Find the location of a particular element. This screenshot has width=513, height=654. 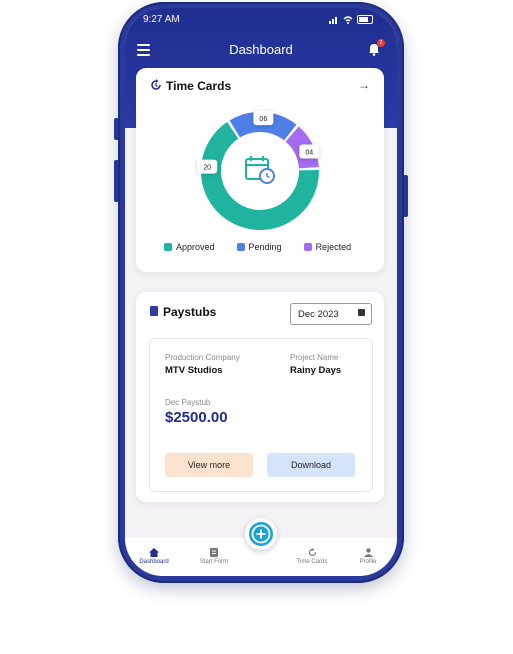

time-cards-donut-chart: 06 04 20 is located at coordinates (258, 170).